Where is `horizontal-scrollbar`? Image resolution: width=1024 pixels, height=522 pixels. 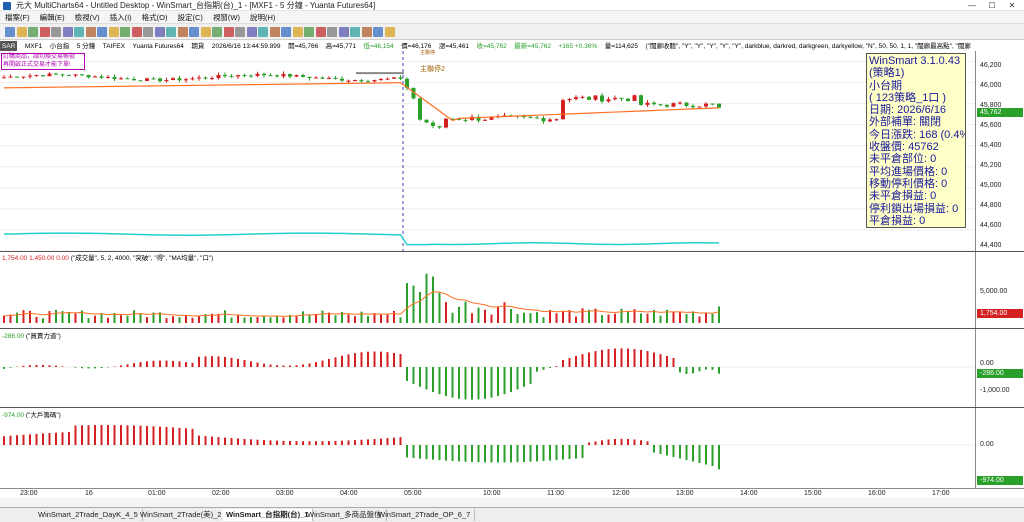 horizontal-scrollbar is located at coordinates (512, 502).